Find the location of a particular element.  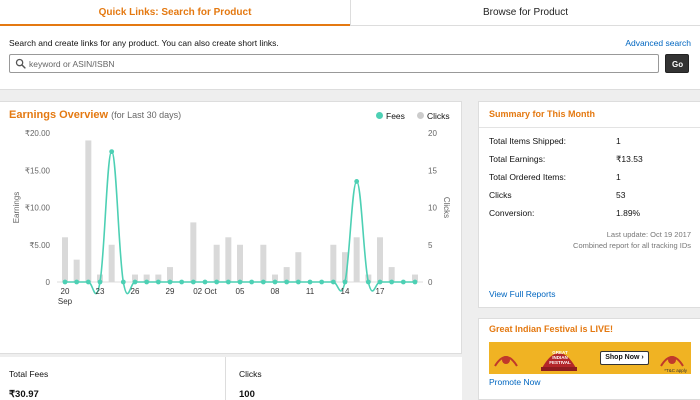

summary-row-total-earnings: Total Earnings: ₹13.53 is located at coordinates (589, 159).